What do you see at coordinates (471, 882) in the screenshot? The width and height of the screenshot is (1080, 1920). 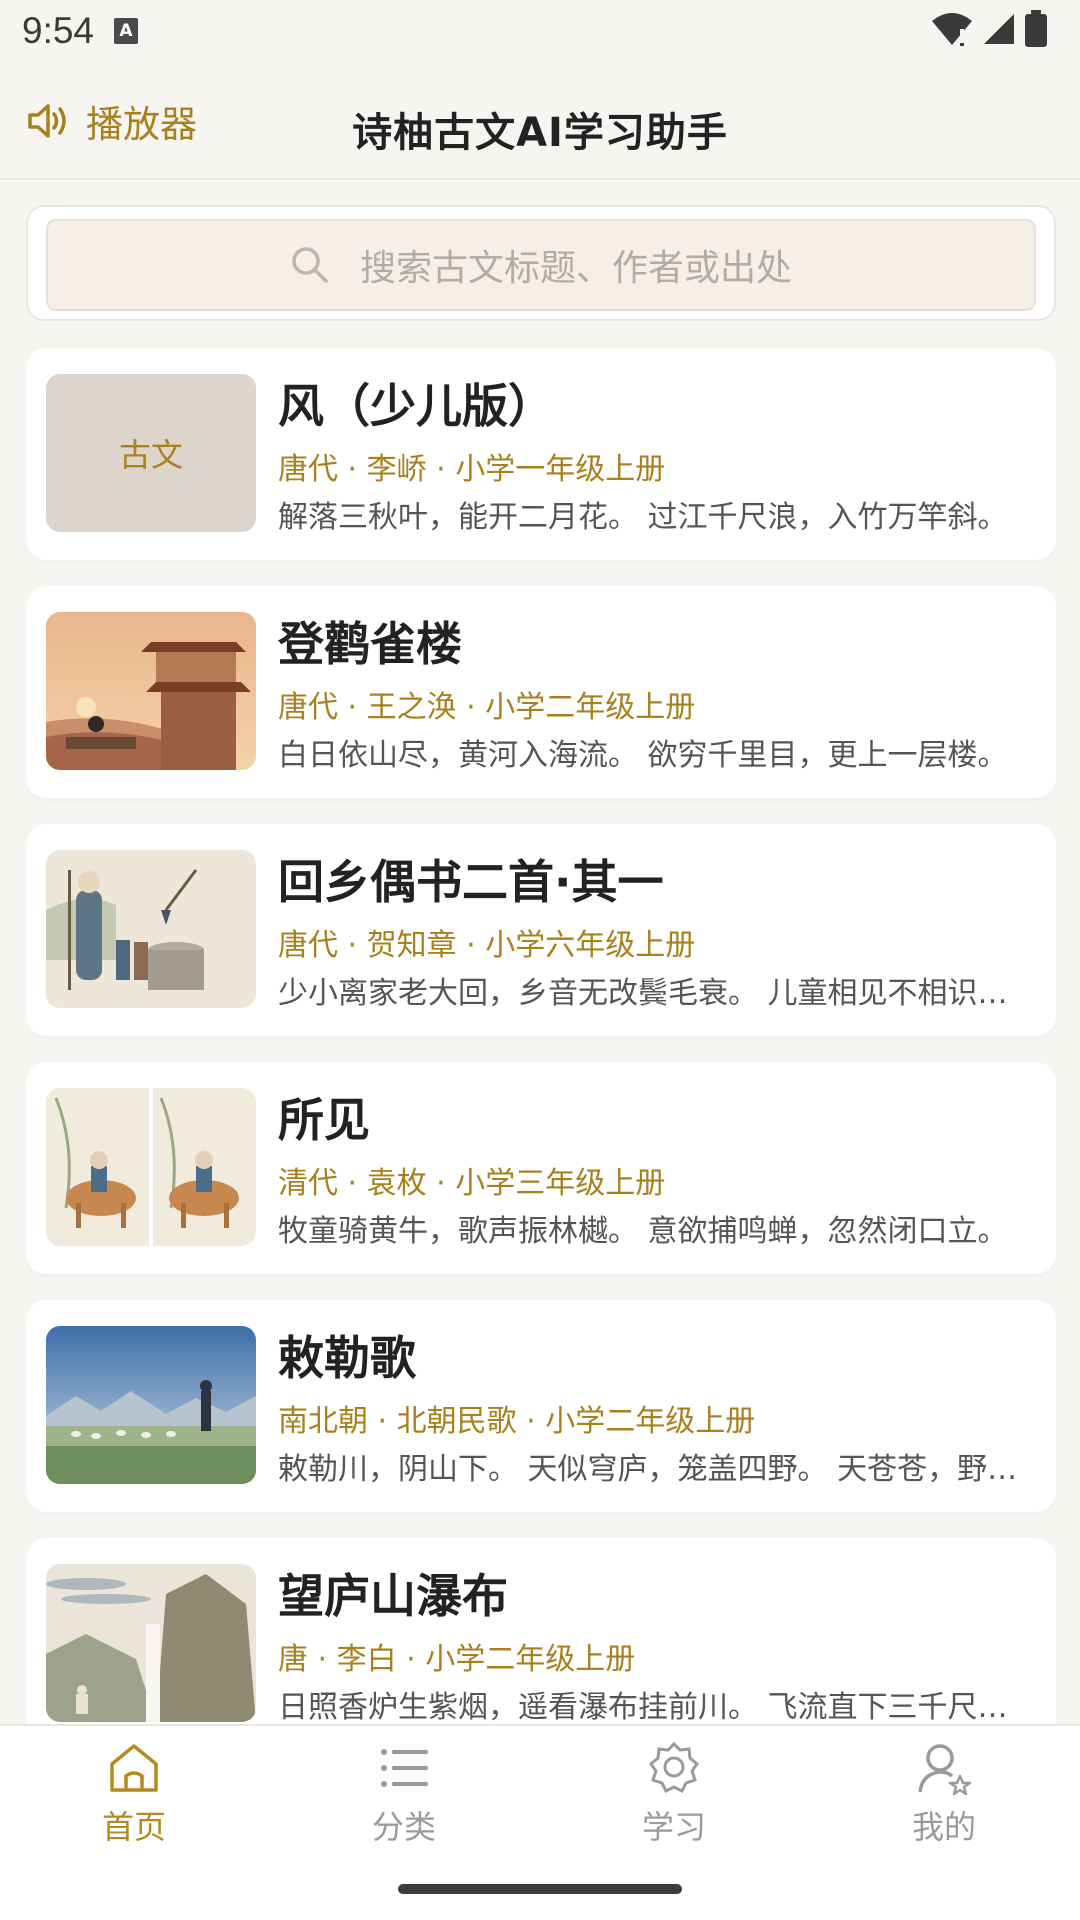 I see `poem-title: 回乡偶书二首·其一` at bounding box center [471, 882].